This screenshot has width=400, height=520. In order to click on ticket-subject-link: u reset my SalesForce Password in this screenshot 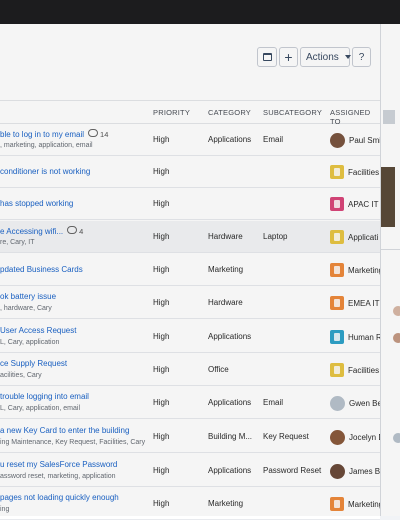, I will do `click(58, 464)`.